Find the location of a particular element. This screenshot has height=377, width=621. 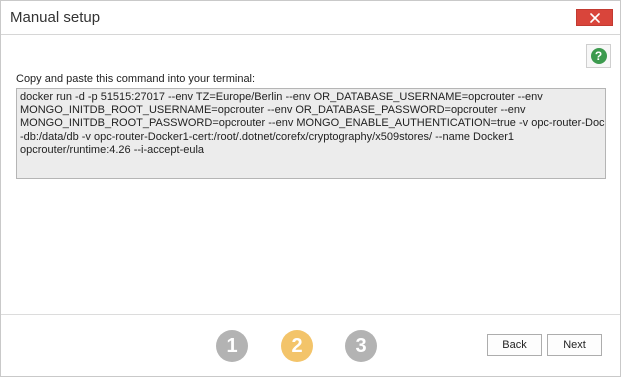

back-button: Back is located at coordinates (514, 345).